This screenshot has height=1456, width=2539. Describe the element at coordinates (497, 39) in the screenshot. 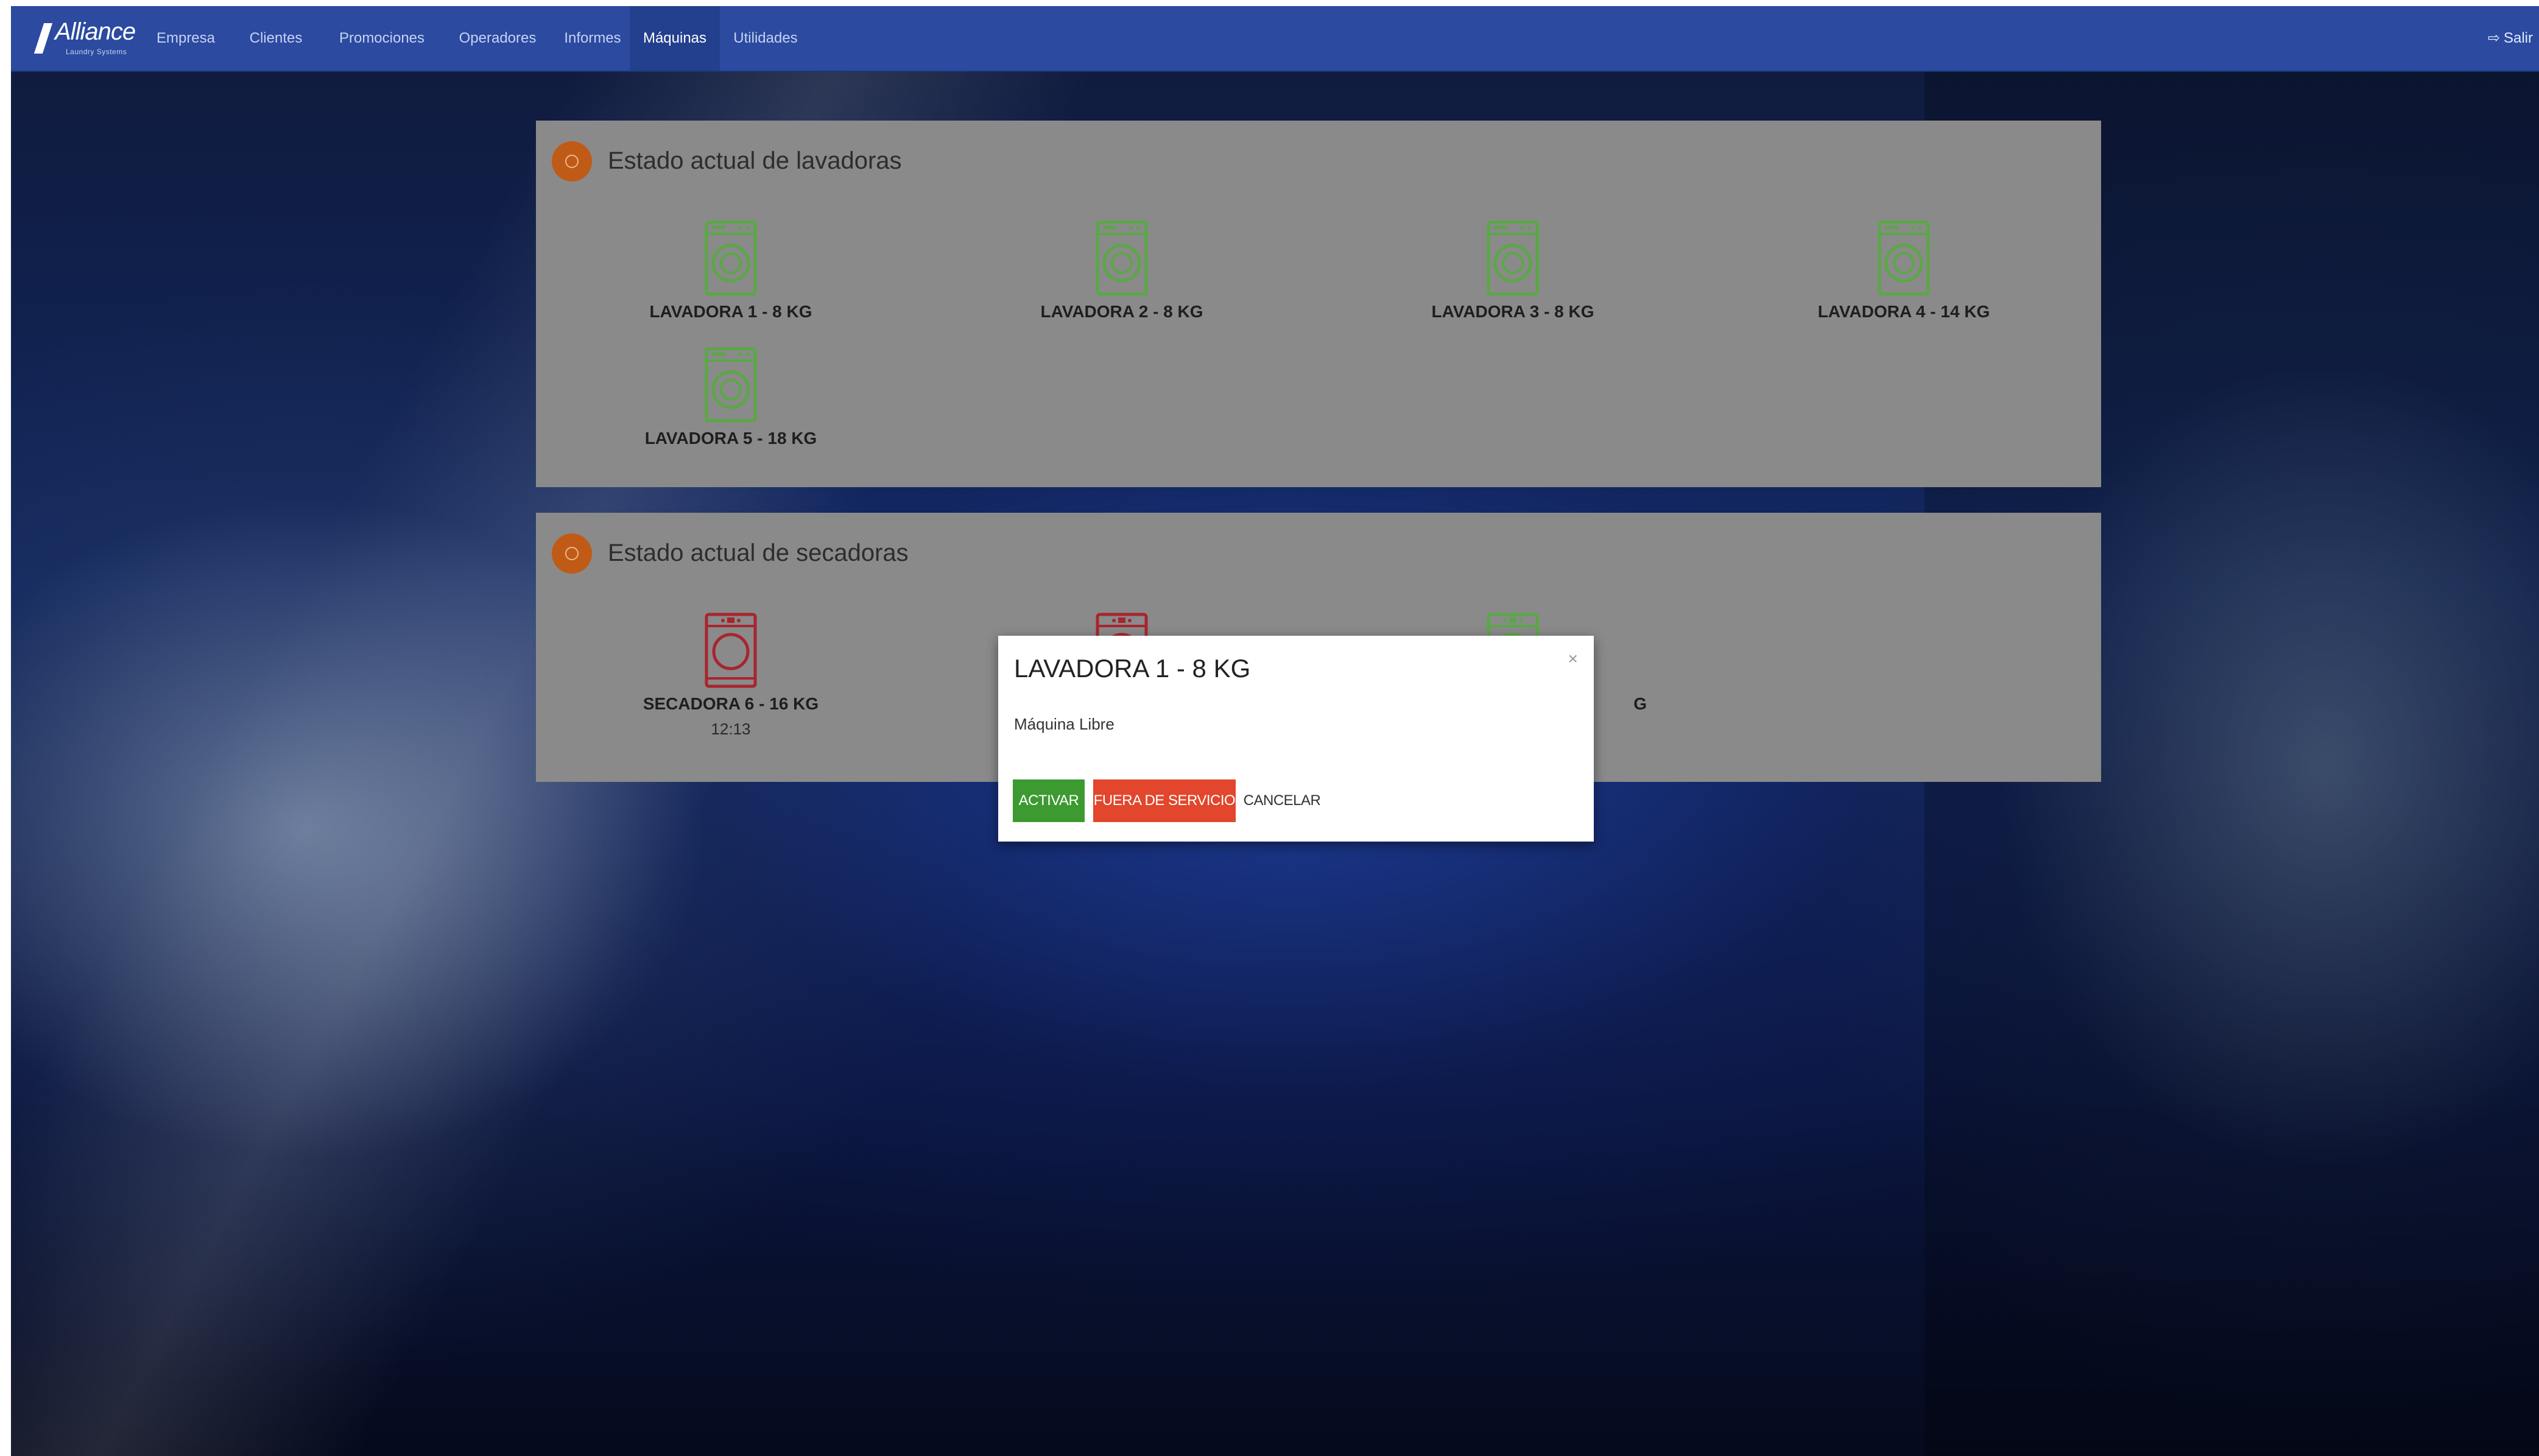

I see `nav-operadores: Operadores` at that location.